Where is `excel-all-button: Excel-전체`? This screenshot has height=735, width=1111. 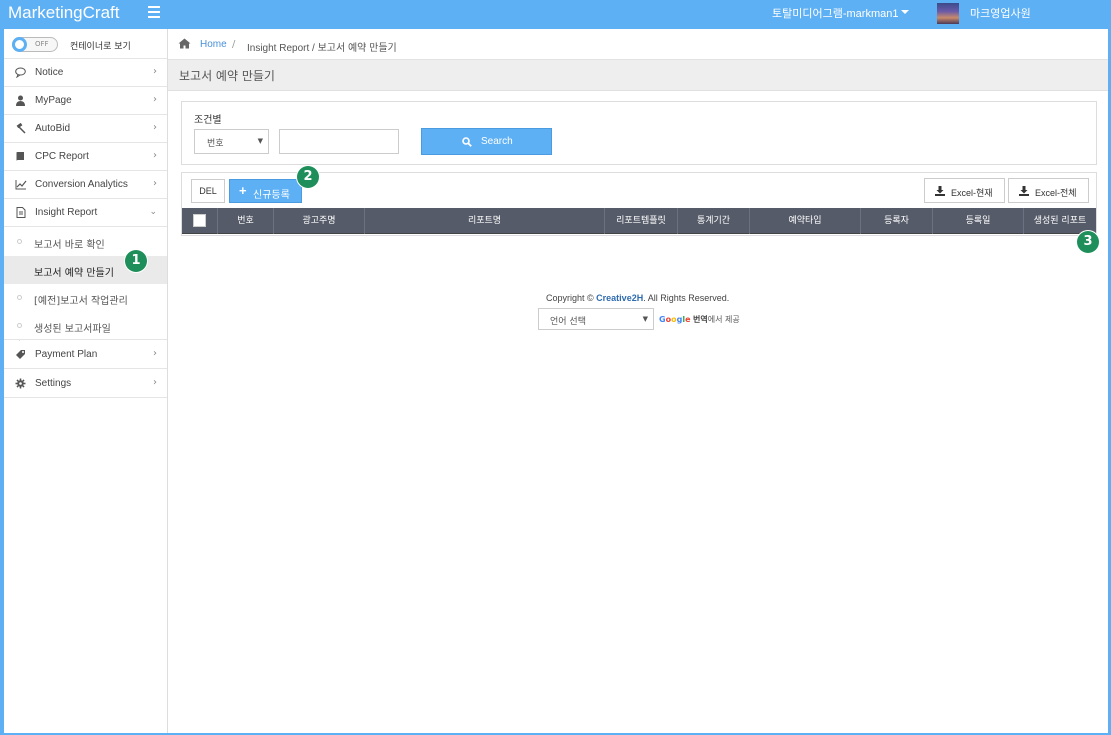 excel-all-button: Excel-전체 is located at coordinates (1048, 190).